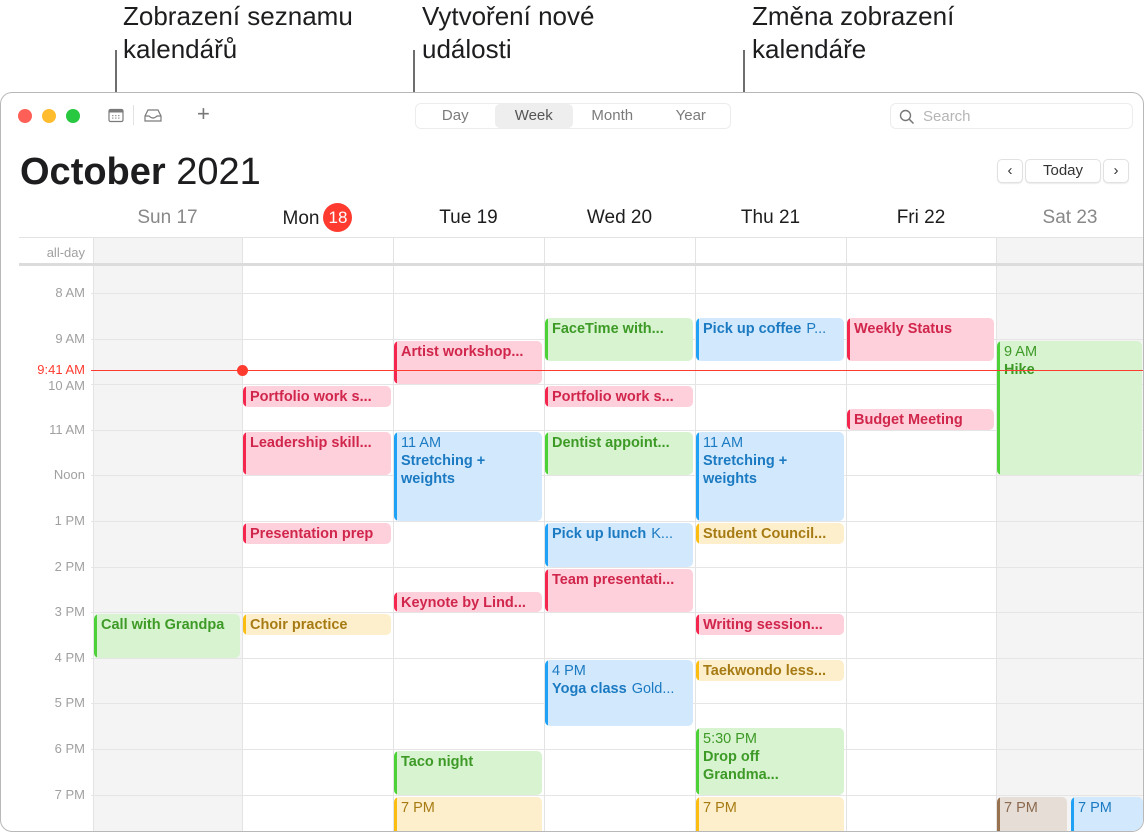 This screenshot has height=832, width=1144. I want to click on day-label: Sat 23, so click(1070, 217).